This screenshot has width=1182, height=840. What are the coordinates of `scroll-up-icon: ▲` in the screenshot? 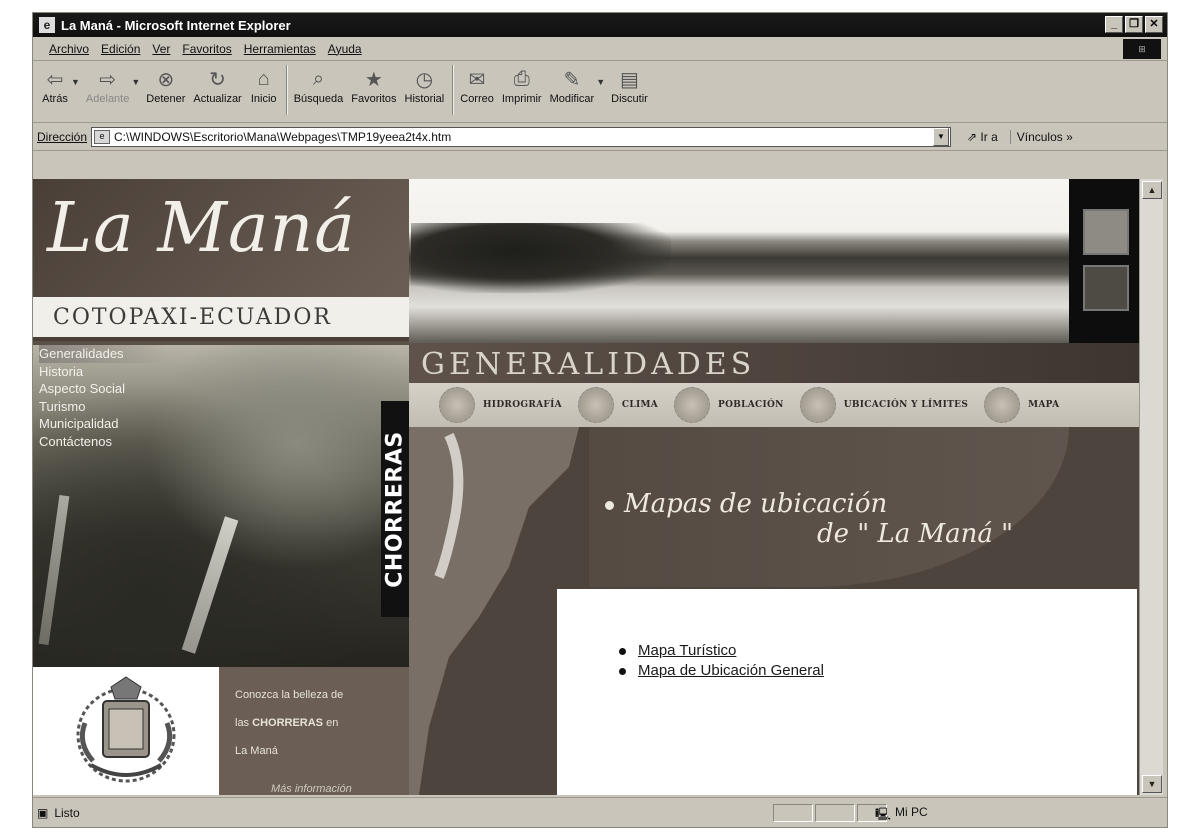 It's located at (1152, 190).